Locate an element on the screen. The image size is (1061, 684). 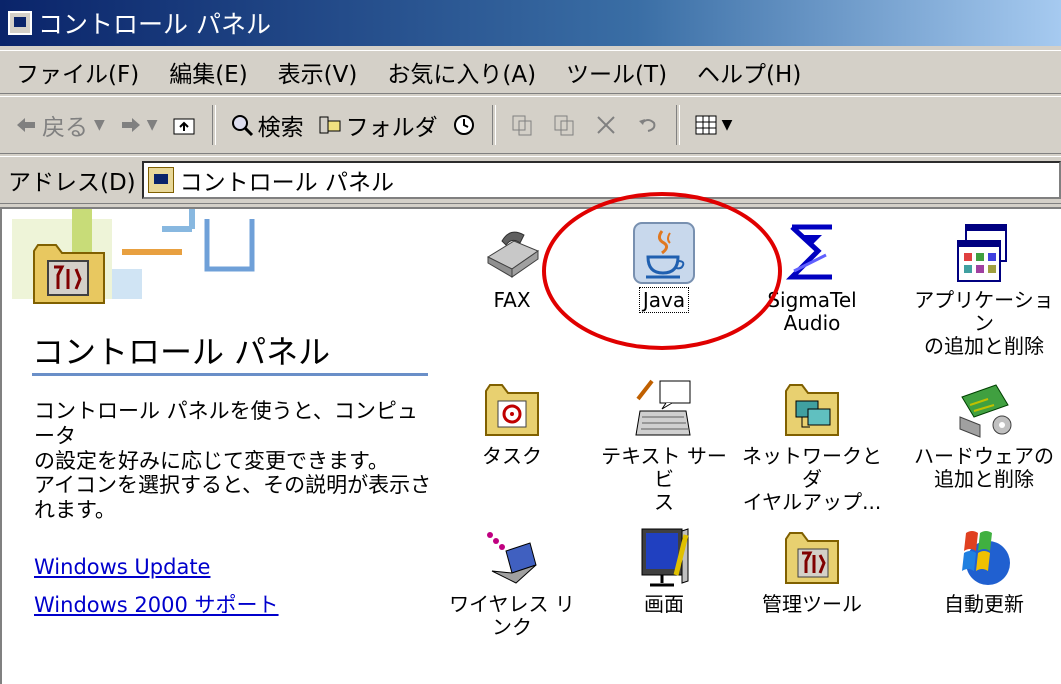
menu-edit: 編集(E) is located at coordinates (208, 72).